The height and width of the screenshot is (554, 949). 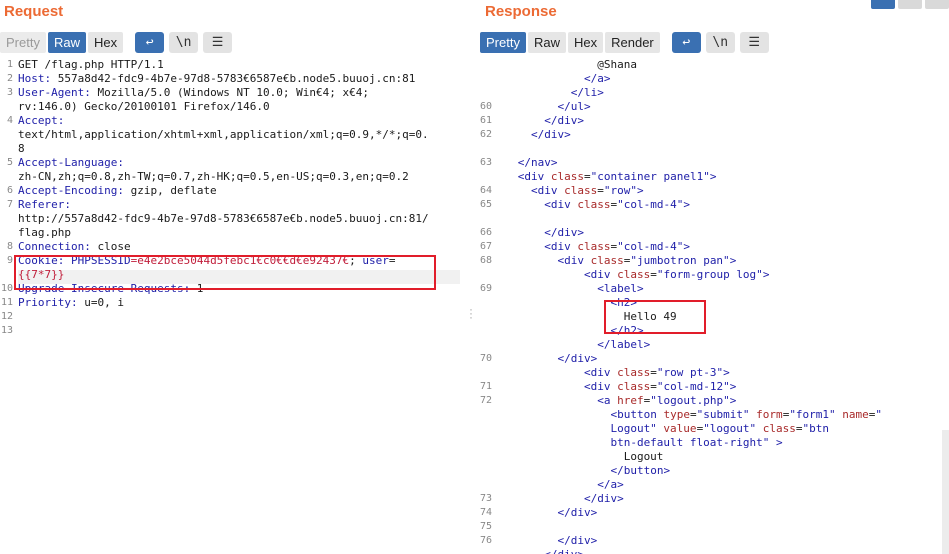 I want to click on line-code: <div class="row">, so click(x=561, y=191).